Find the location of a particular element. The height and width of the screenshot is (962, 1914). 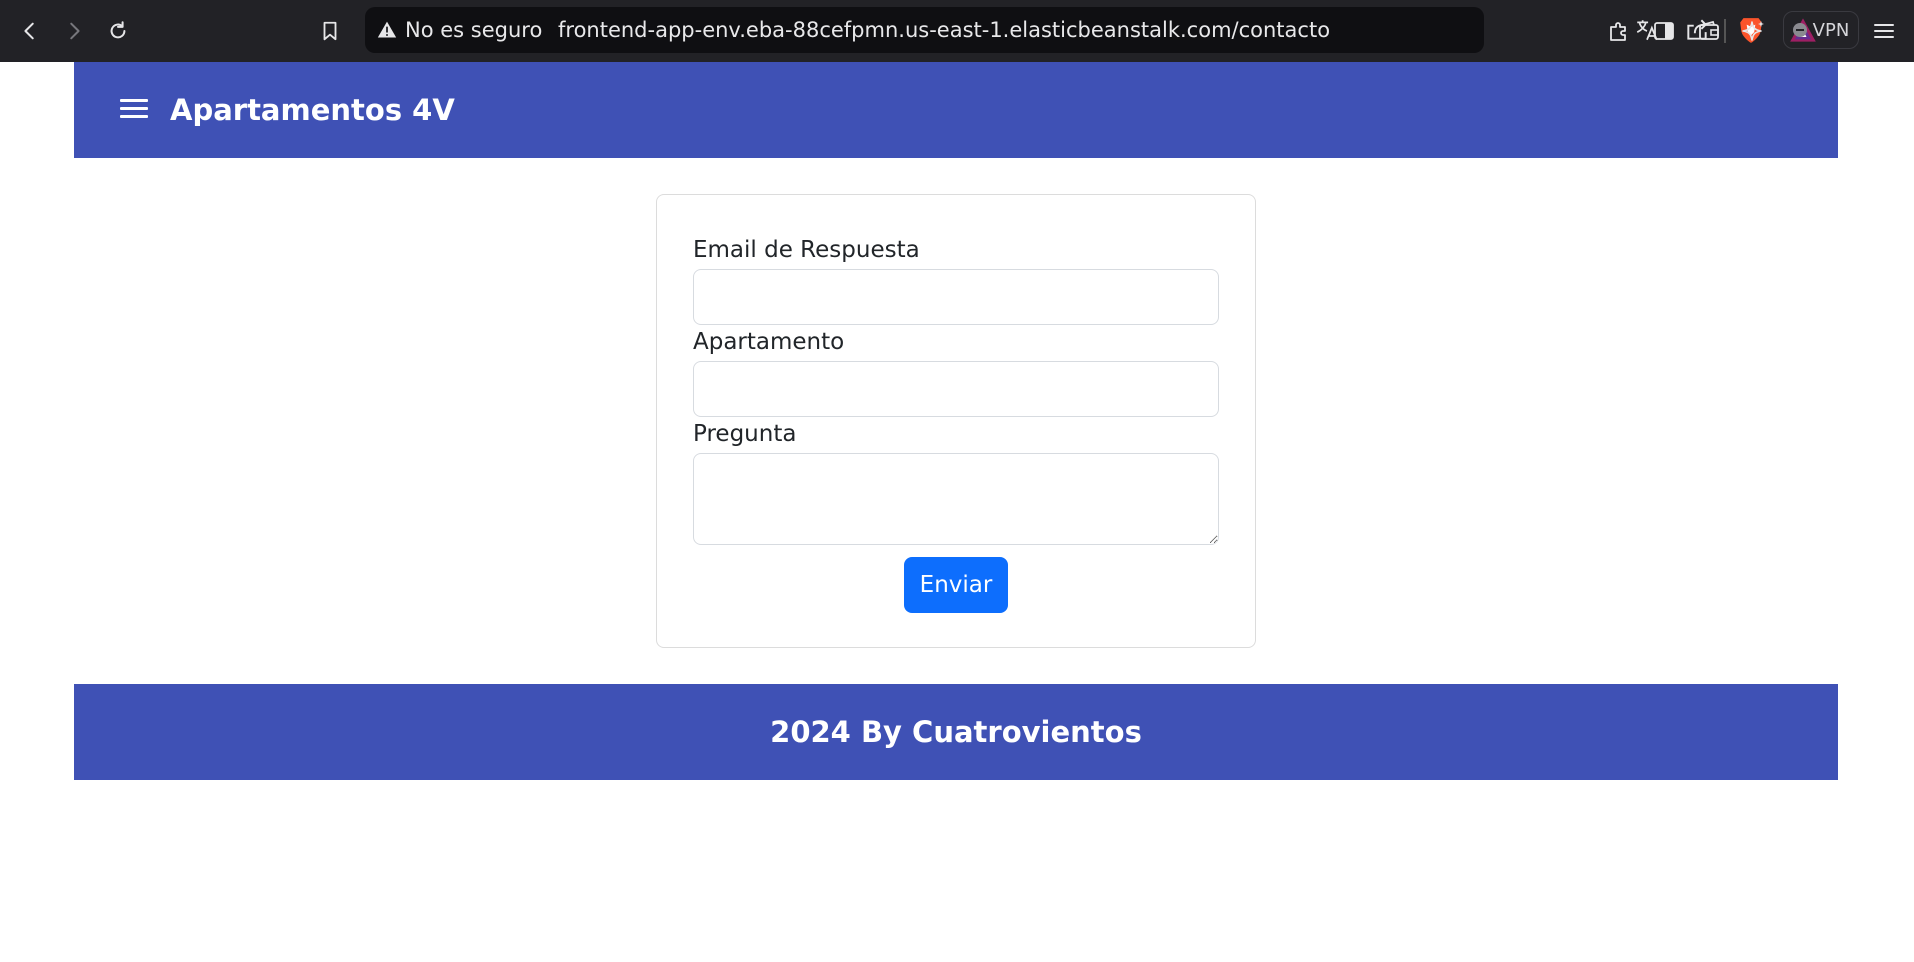

browser-menu-button is located at coordinates (1884, 31).